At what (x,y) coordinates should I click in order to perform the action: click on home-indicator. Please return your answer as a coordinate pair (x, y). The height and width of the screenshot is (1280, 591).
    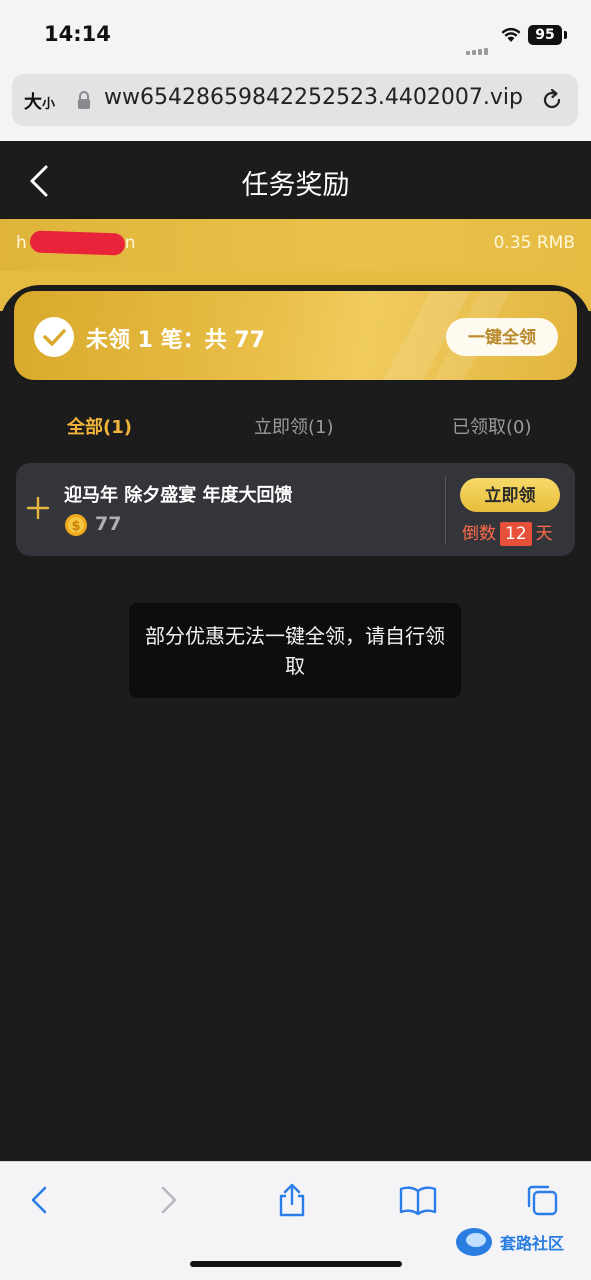
    Looking at the image, I should click on (296, 1264).